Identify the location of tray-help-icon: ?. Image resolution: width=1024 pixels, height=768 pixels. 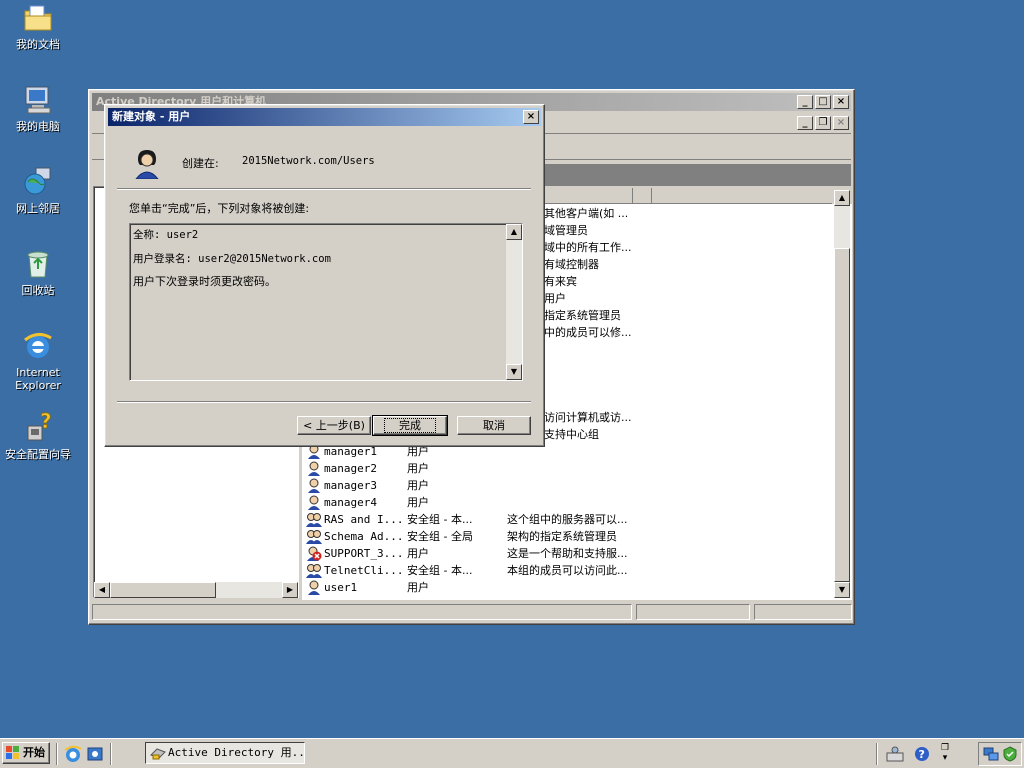
(922, 754).